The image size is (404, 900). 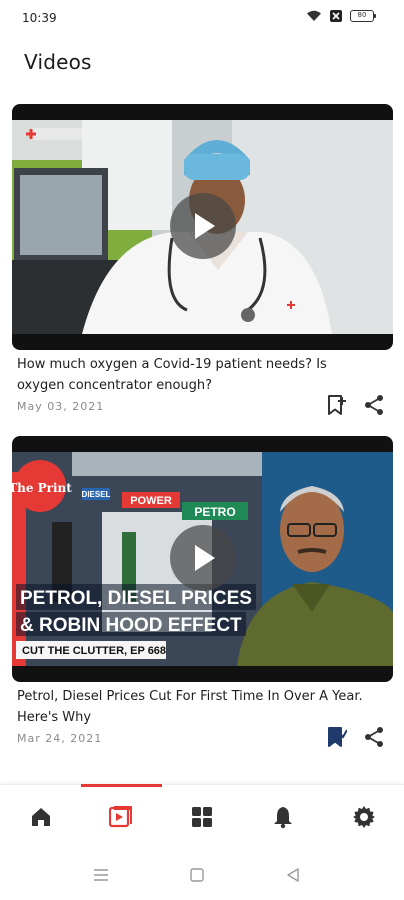 What do you see at coordinates (58, 62) in the screenshot?
I see `page-title: Videos` at bounding box center [58, 62].